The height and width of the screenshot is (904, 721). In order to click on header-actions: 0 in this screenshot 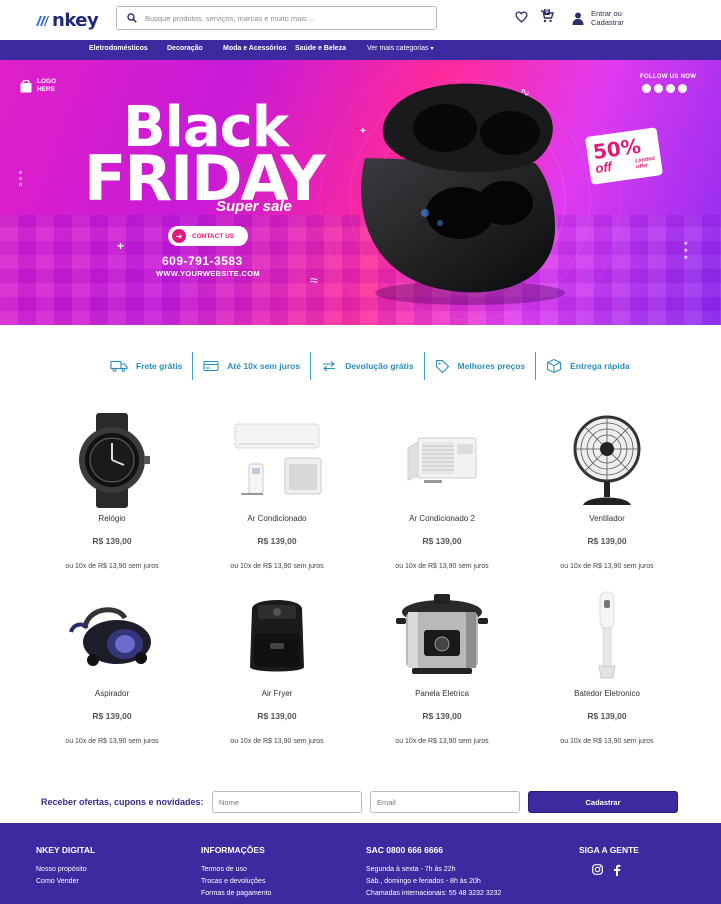, I will do `click(534, 16)`.